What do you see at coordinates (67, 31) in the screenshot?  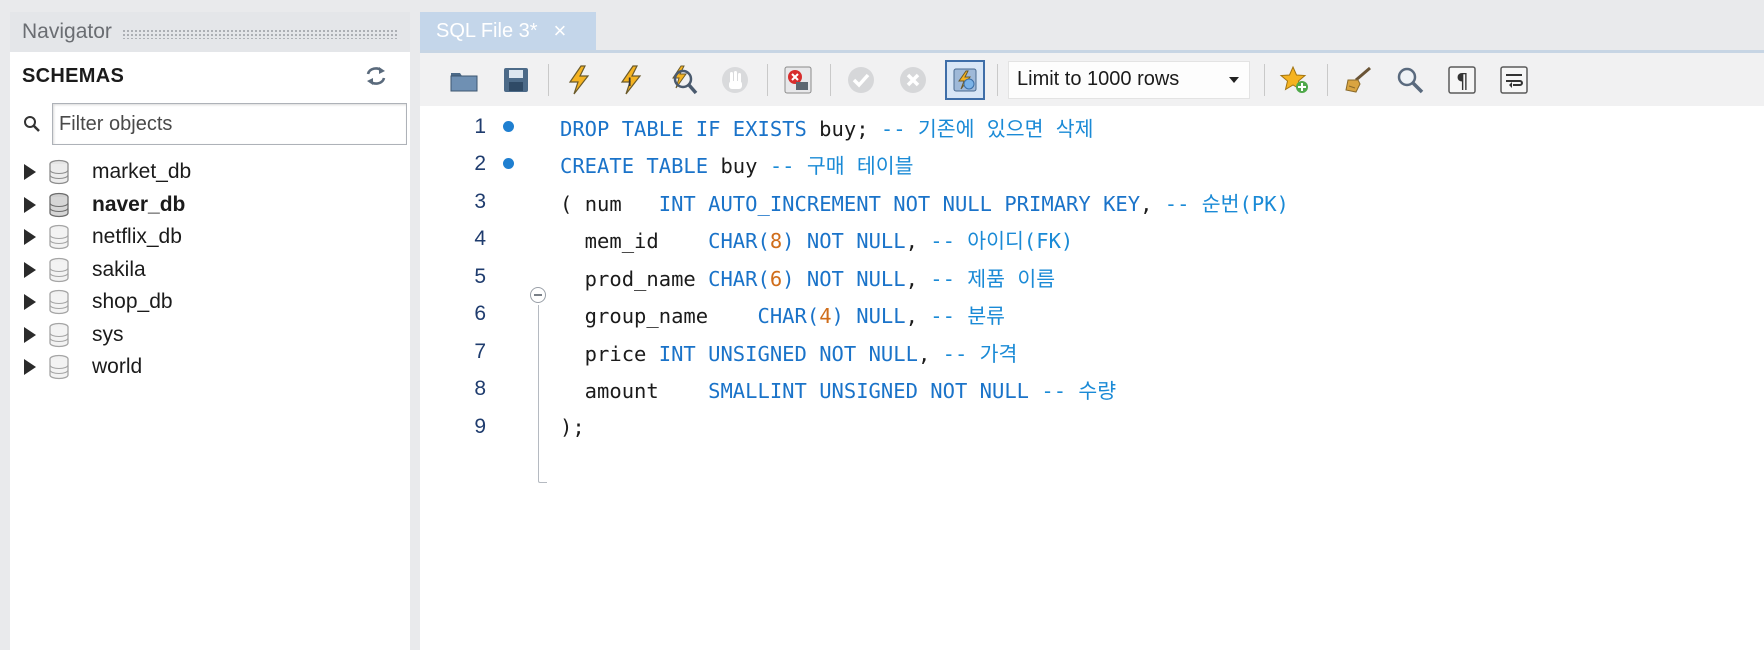 I see `navigator-title: Navigator` at bounding box center [67, 31].